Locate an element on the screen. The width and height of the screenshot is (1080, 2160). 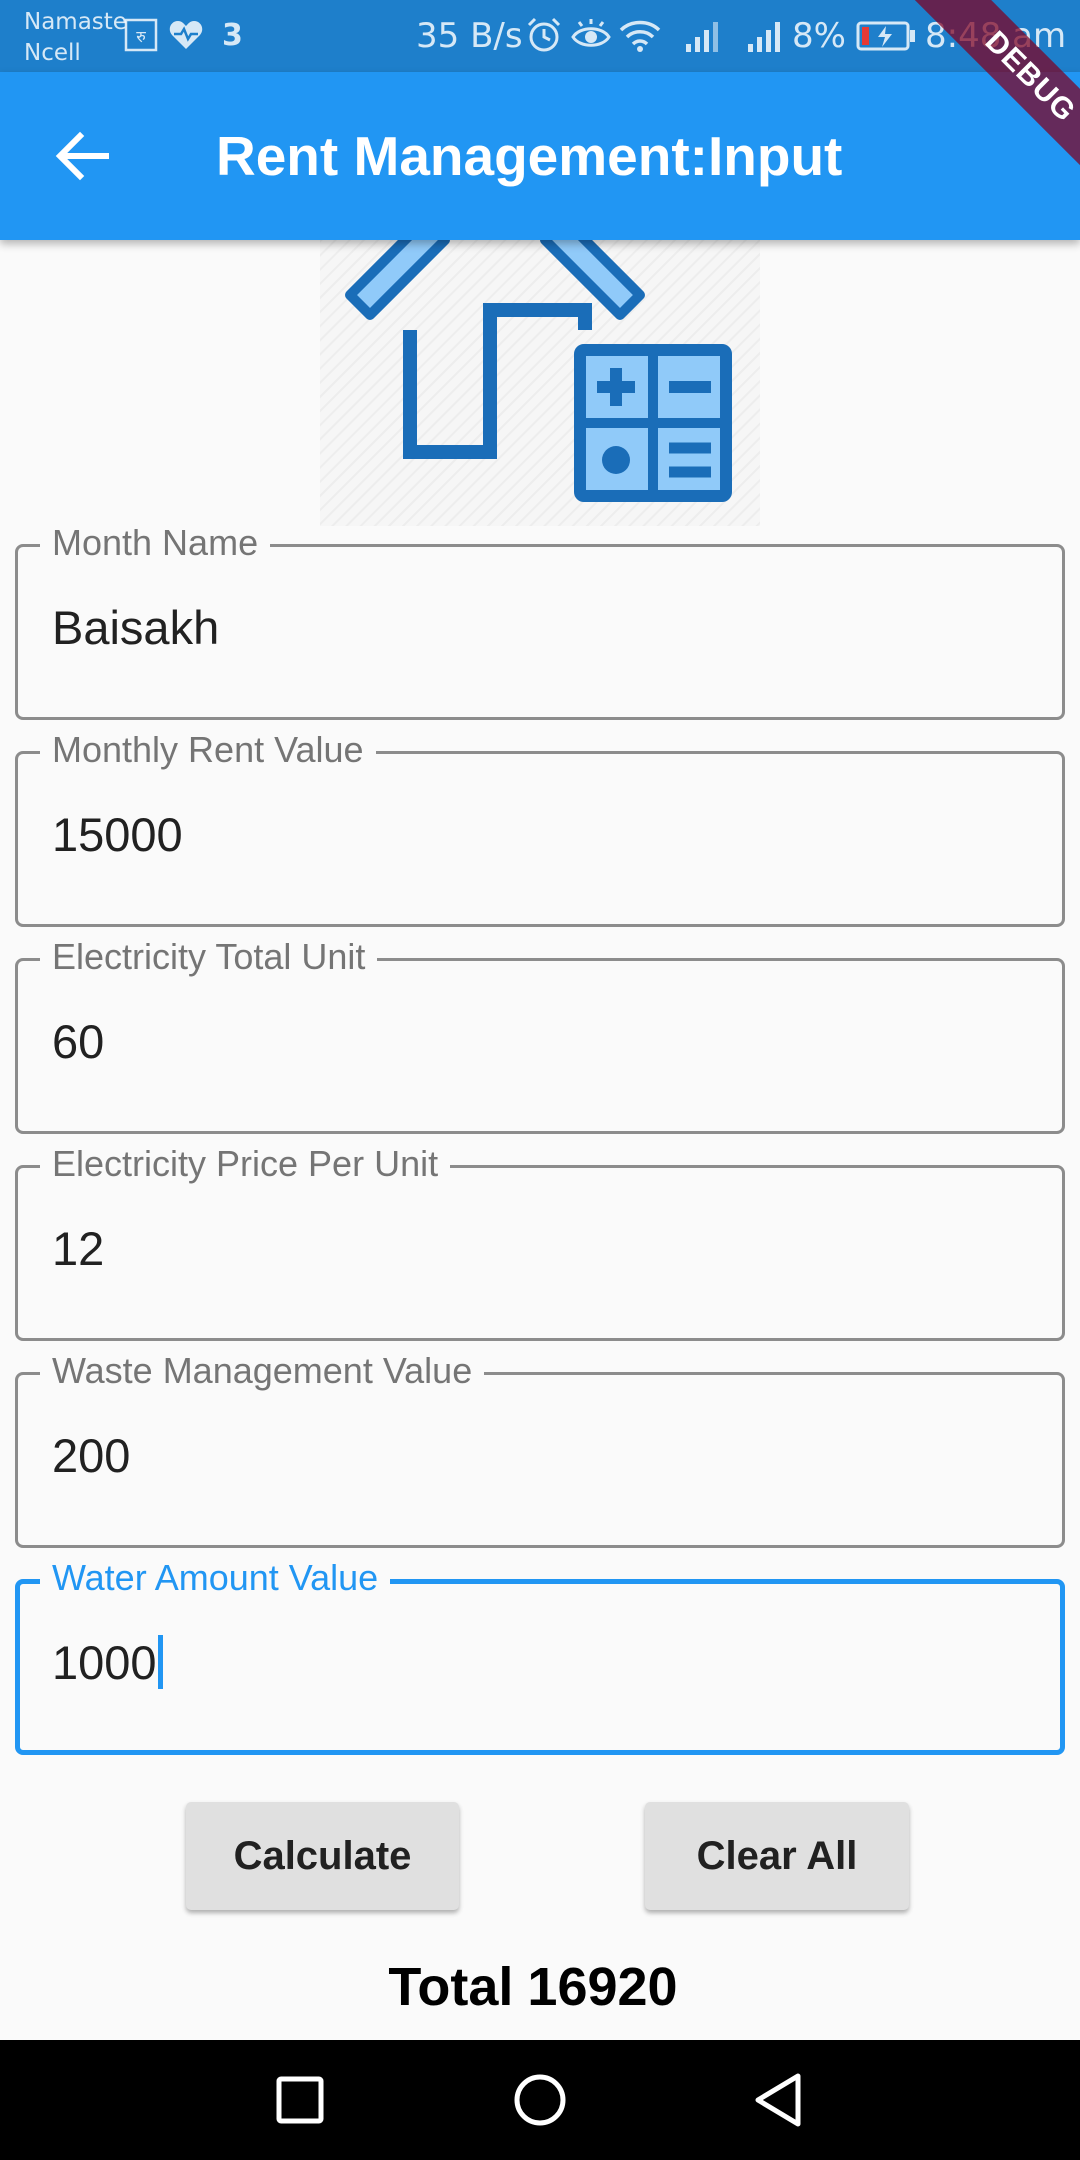
home-icon is located at coordinates (540, 2100).